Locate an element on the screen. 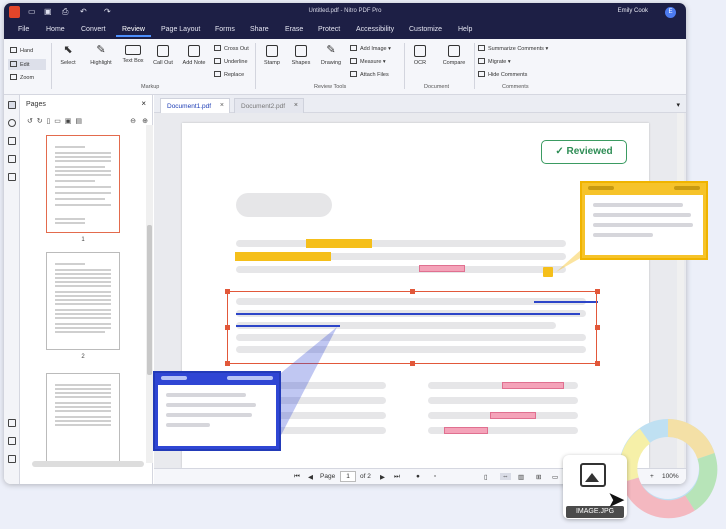 Image resolution: width=726 pixels, height=529 pixels. blue-connector is located at coordinates (306, 386).